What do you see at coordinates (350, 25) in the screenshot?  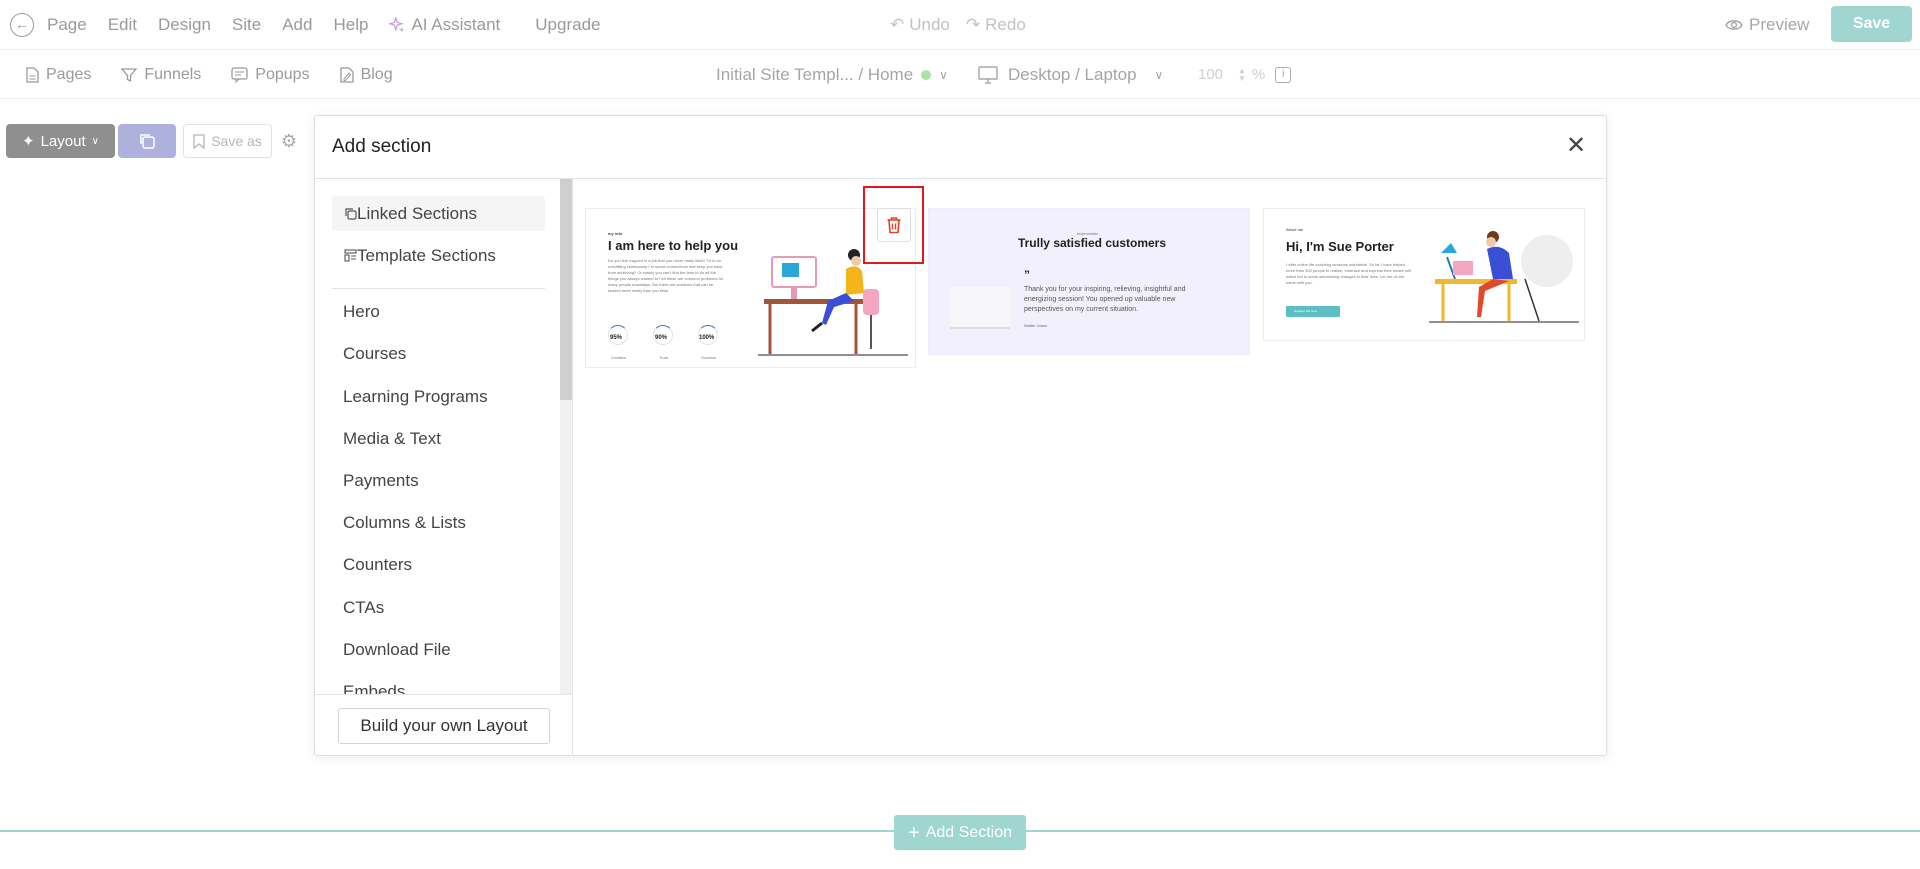 I see `menu-help: Help` at bounding box center [350, 25].